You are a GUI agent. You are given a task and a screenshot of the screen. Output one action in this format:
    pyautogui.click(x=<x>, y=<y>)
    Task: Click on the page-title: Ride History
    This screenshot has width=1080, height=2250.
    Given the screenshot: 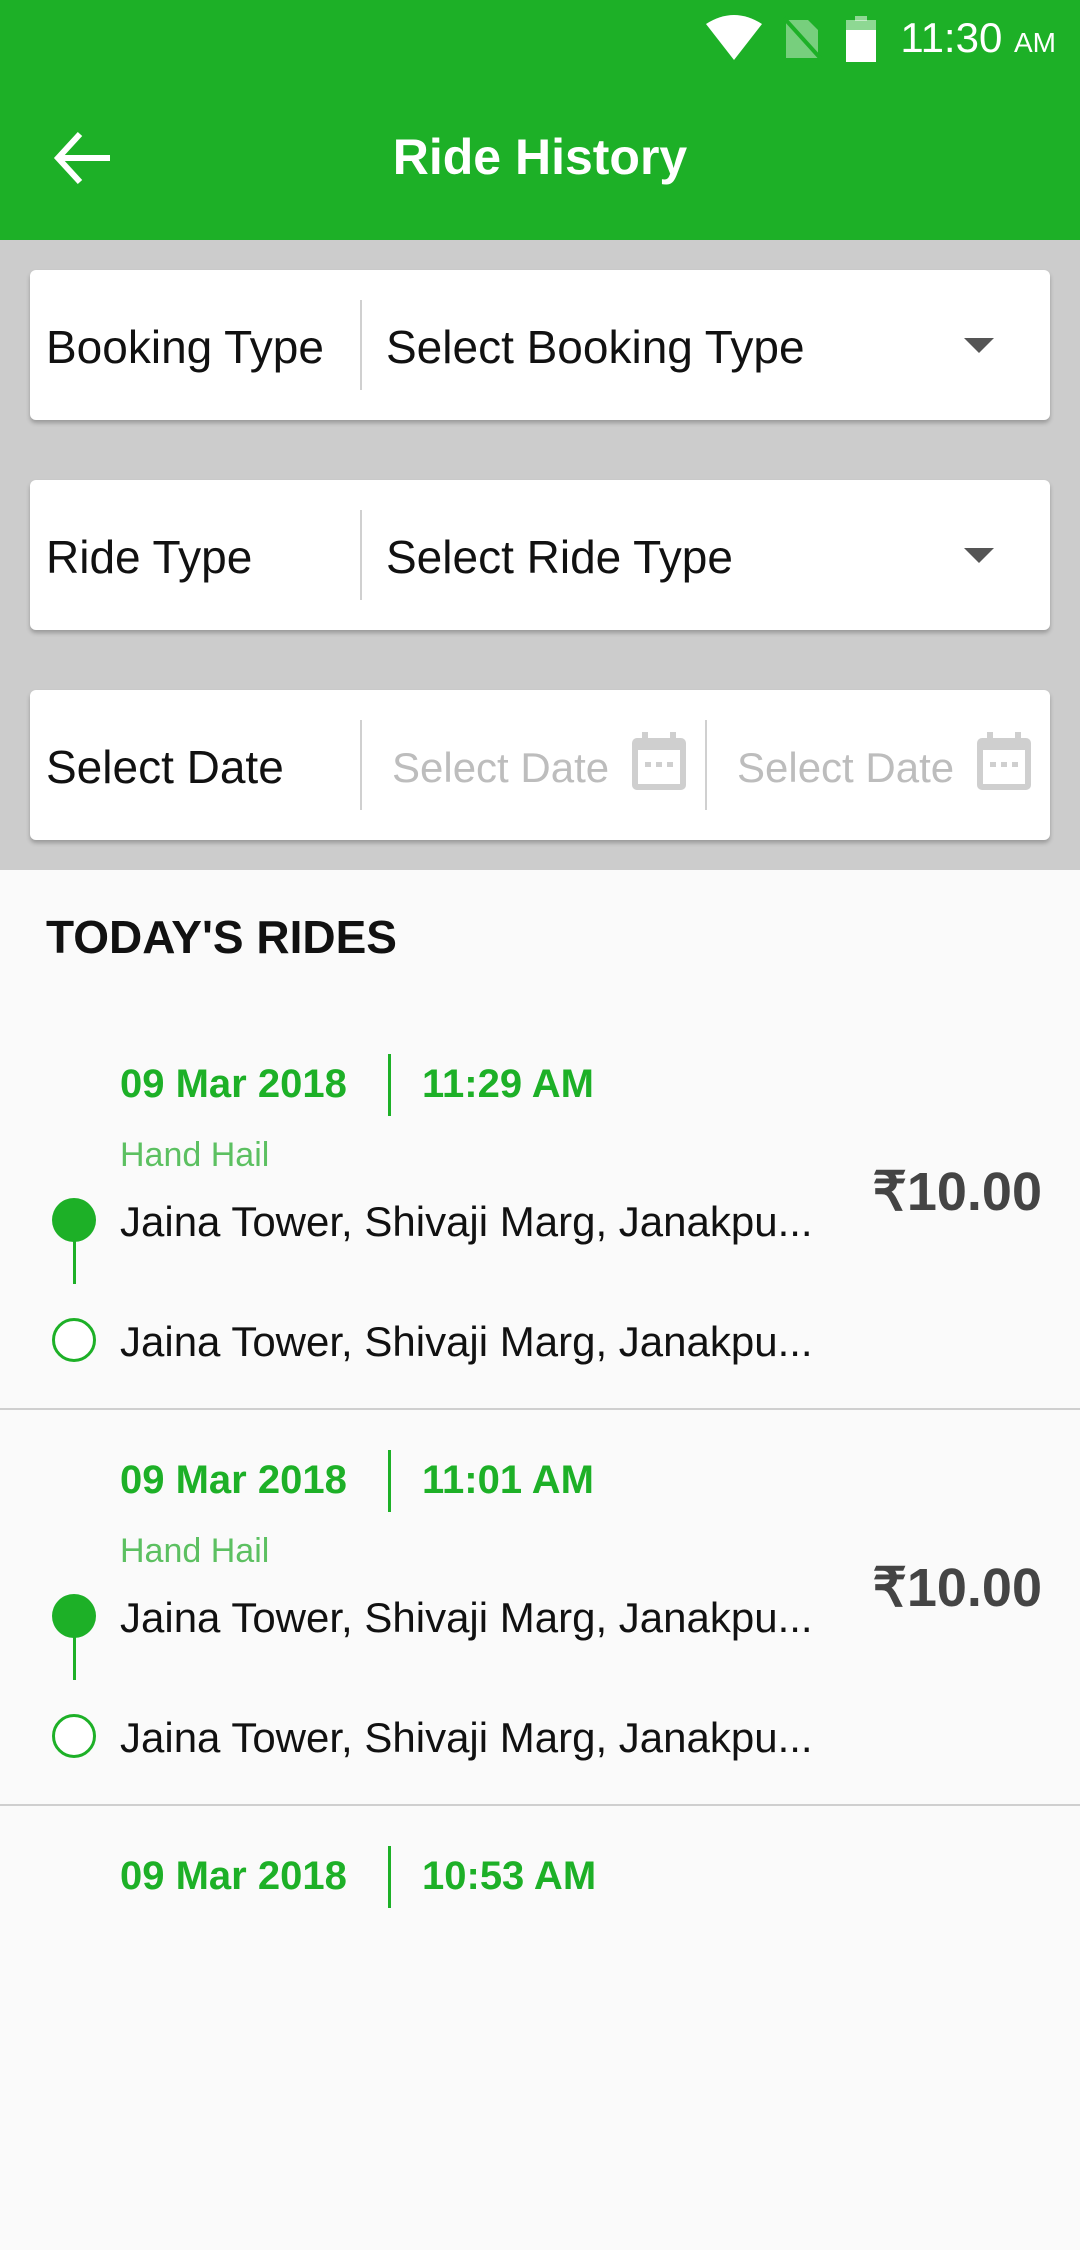 What is the action you would take?
    pyautogui.click(x=540, y=157)
    